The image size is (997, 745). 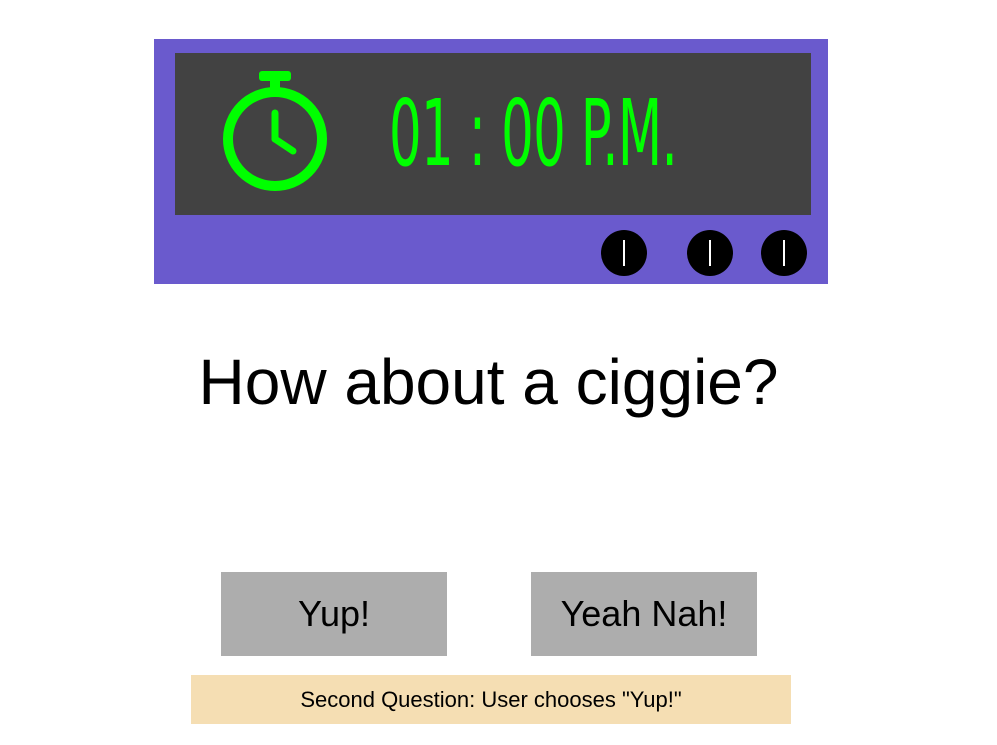 I want to click on time-readout: 01 : 00 P.M., so click(x=533, y=133).